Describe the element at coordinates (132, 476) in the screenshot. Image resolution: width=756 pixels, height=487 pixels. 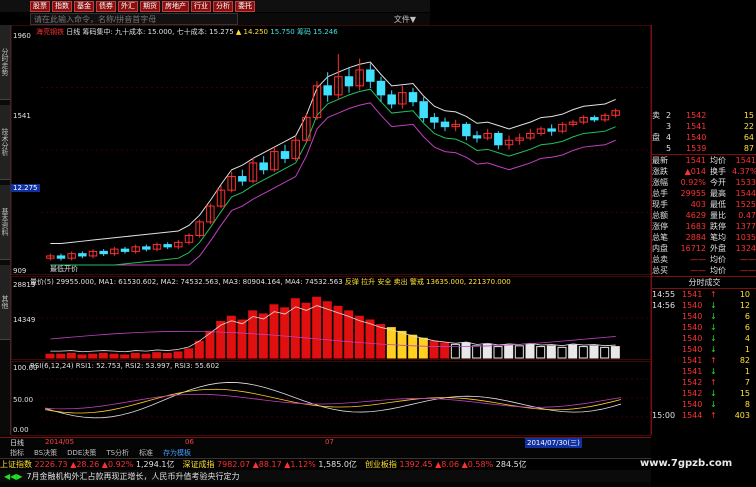
I see `news-text: 7月金融机构外汇占款再现正增长，人民币升值考验央行定力` at that location.